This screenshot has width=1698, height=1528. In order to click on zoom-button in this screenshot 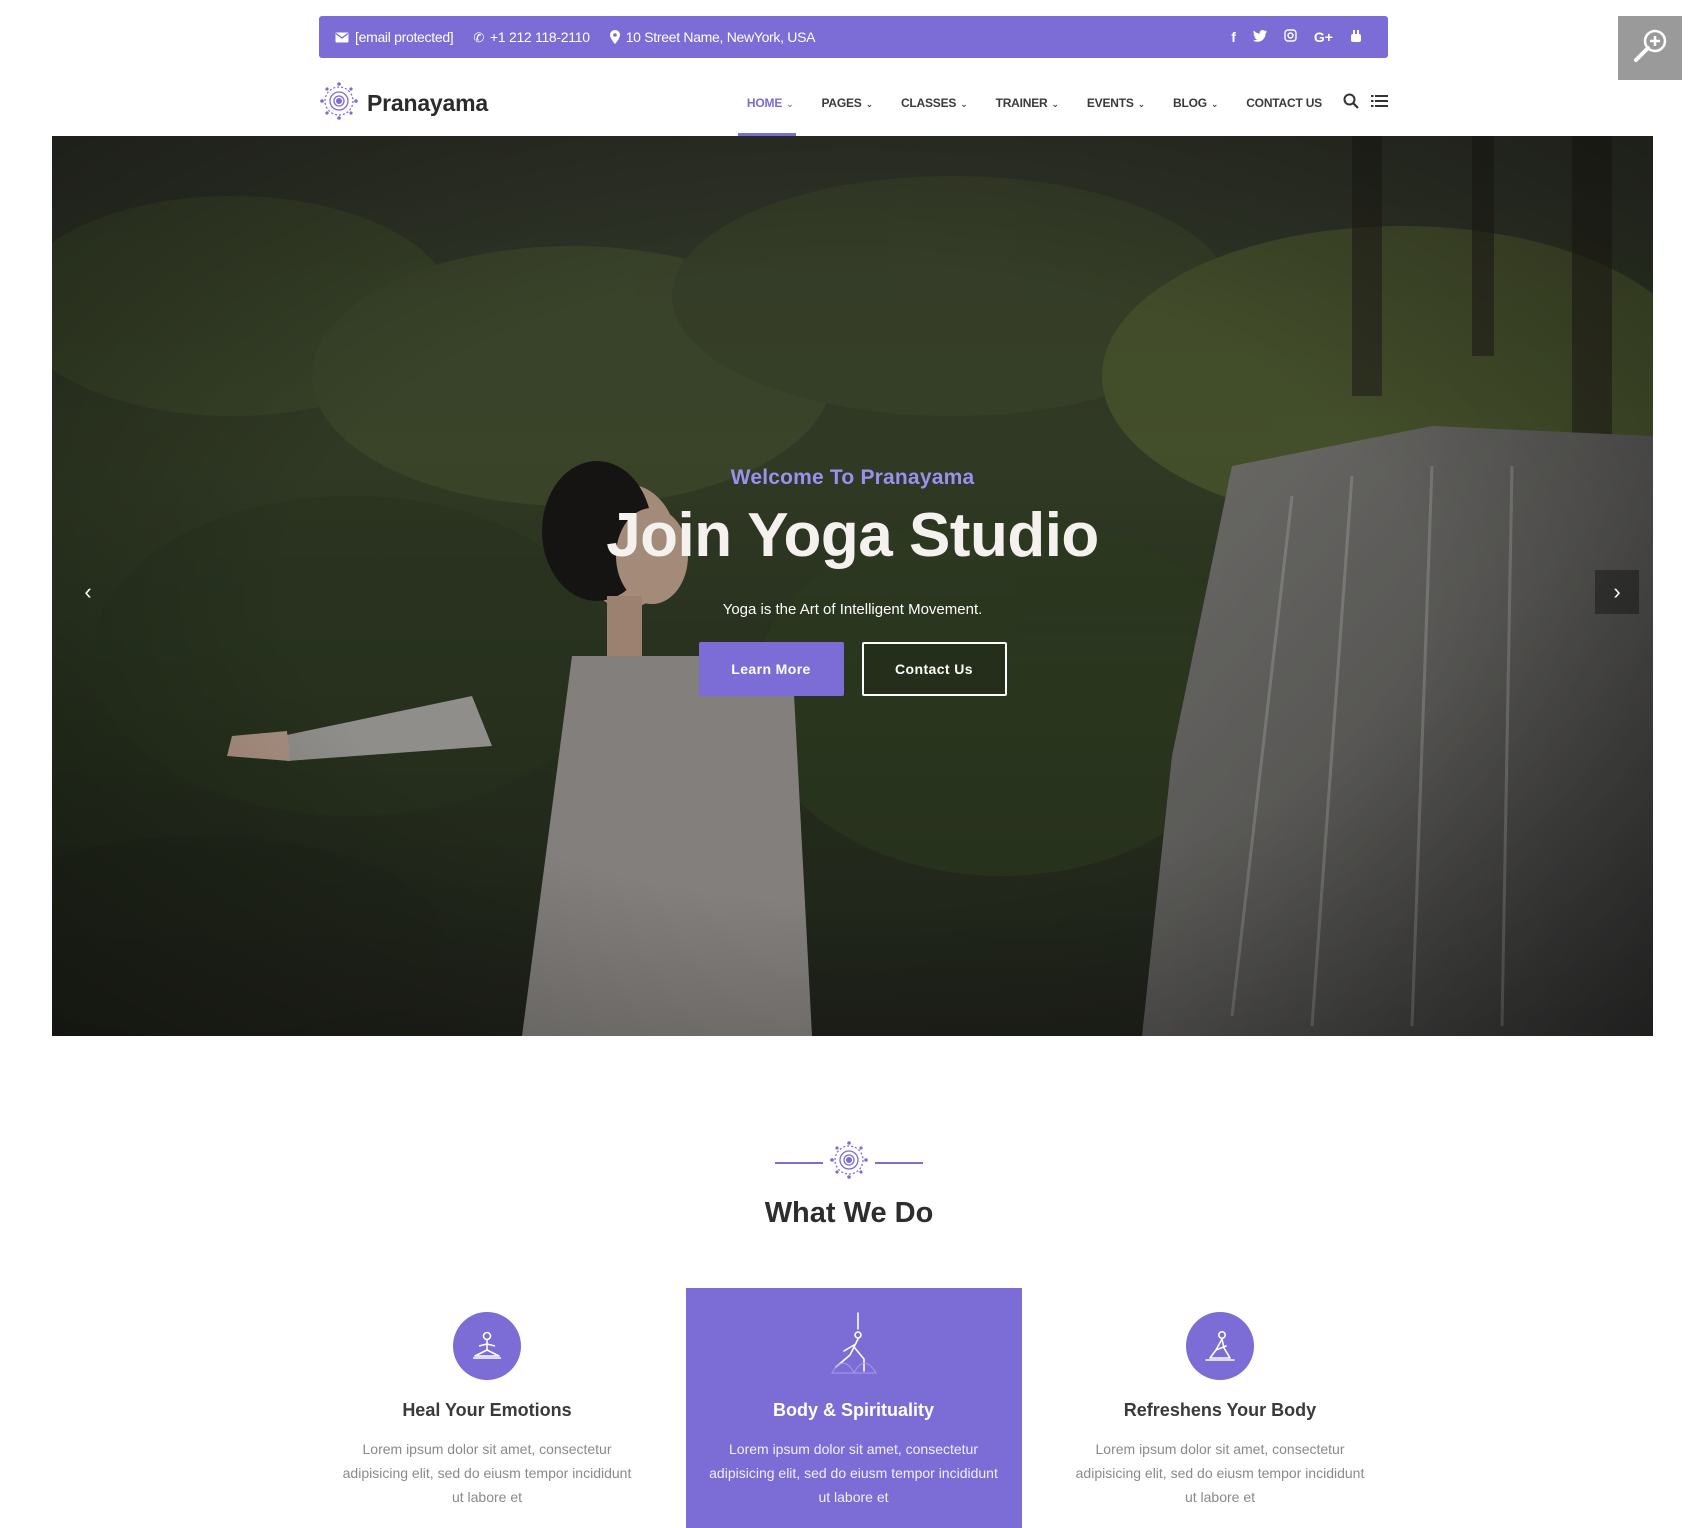, I will do `click(1650, 48)`.